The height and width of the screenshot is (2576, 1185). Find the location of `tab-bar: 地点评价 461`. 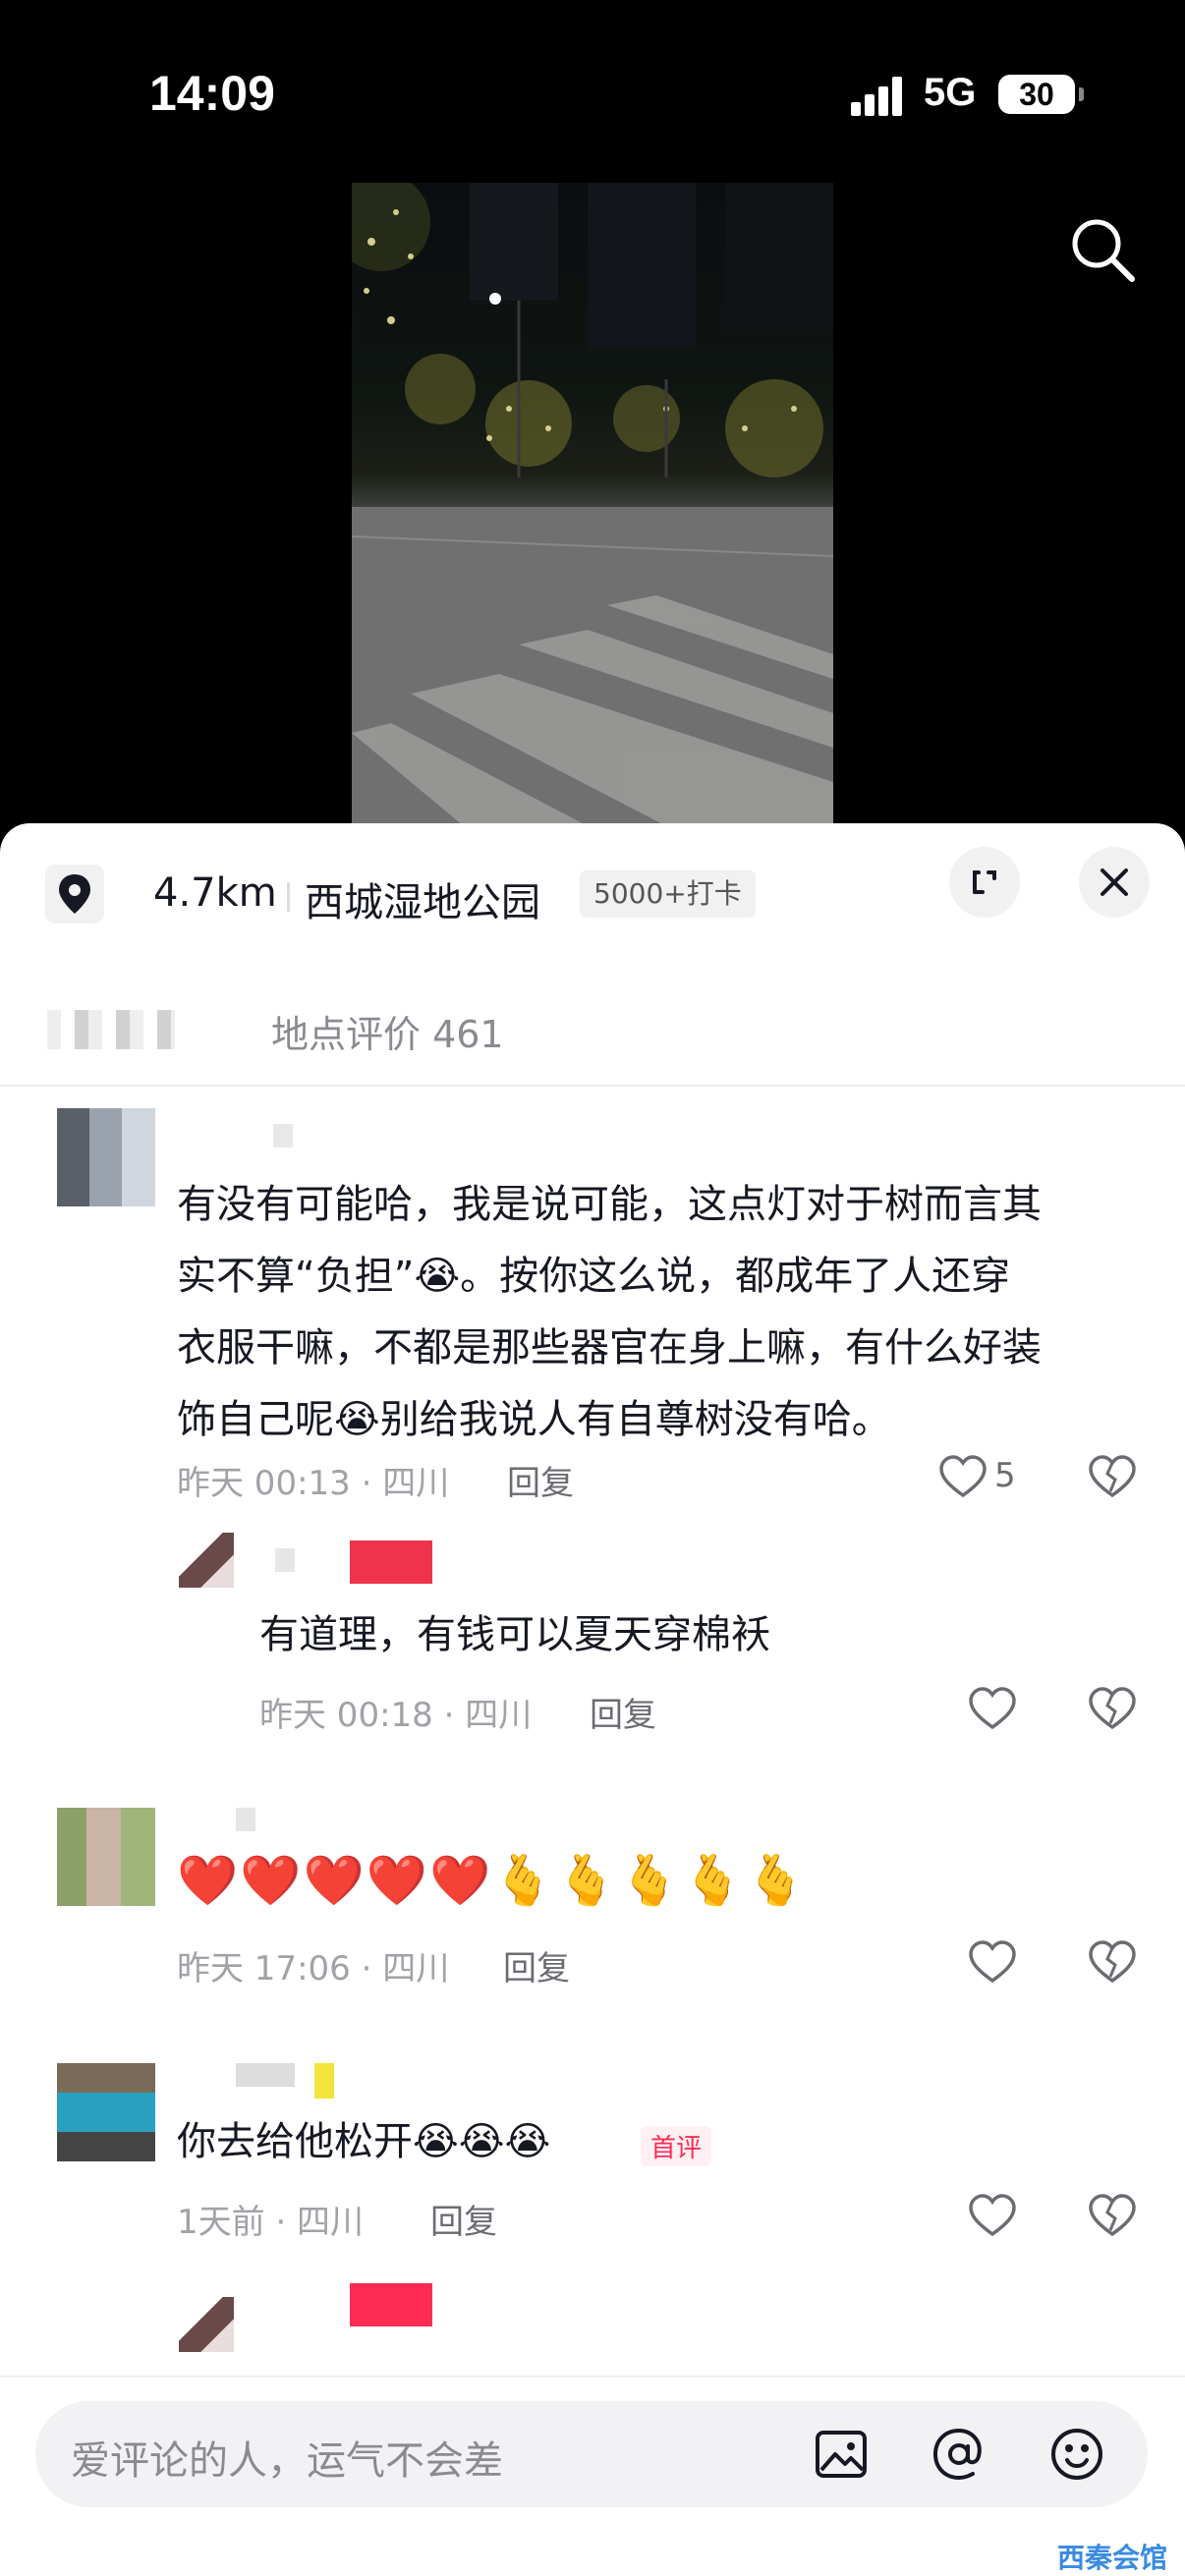

tab-bar: 地点评价 461 is located at coordinates (592, 1029).